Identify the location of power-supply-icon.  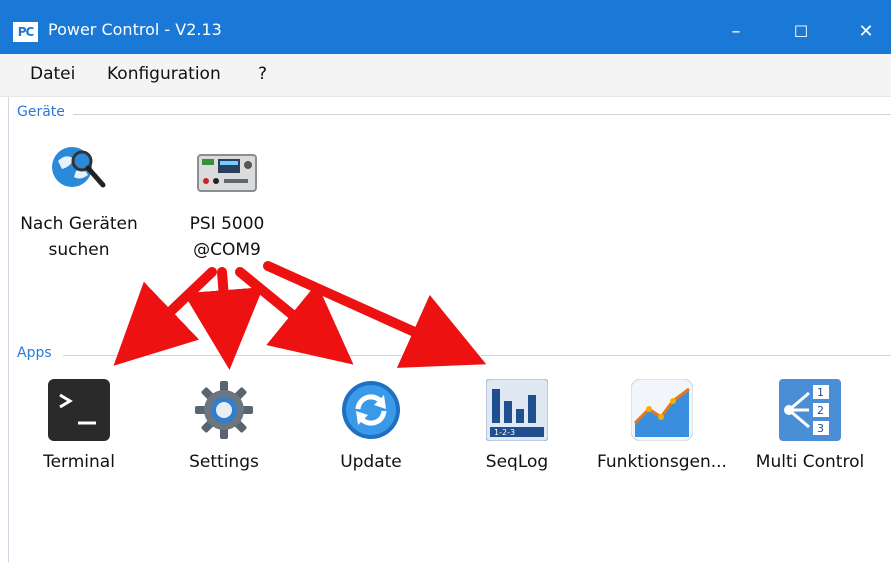
(227, 172).